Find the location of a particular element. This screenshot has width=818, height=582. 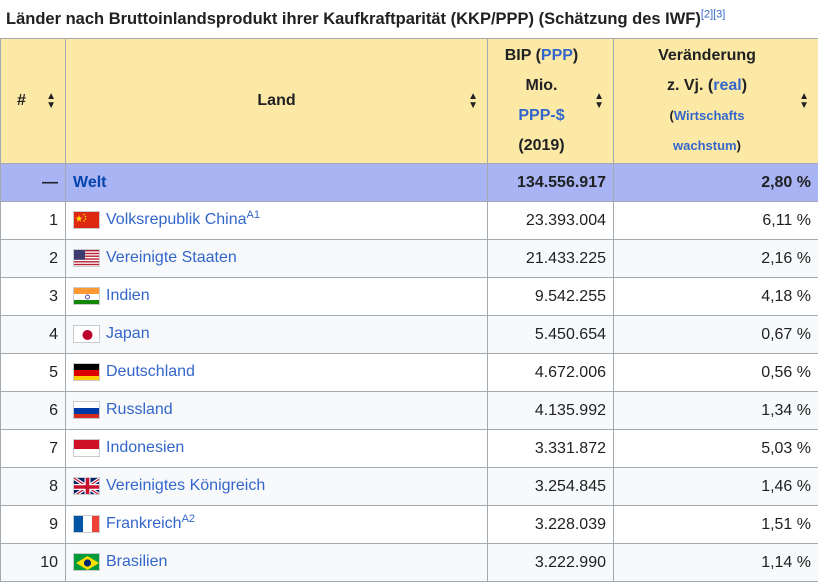

annotation-link: A2 is located at coordinates (188, 519).